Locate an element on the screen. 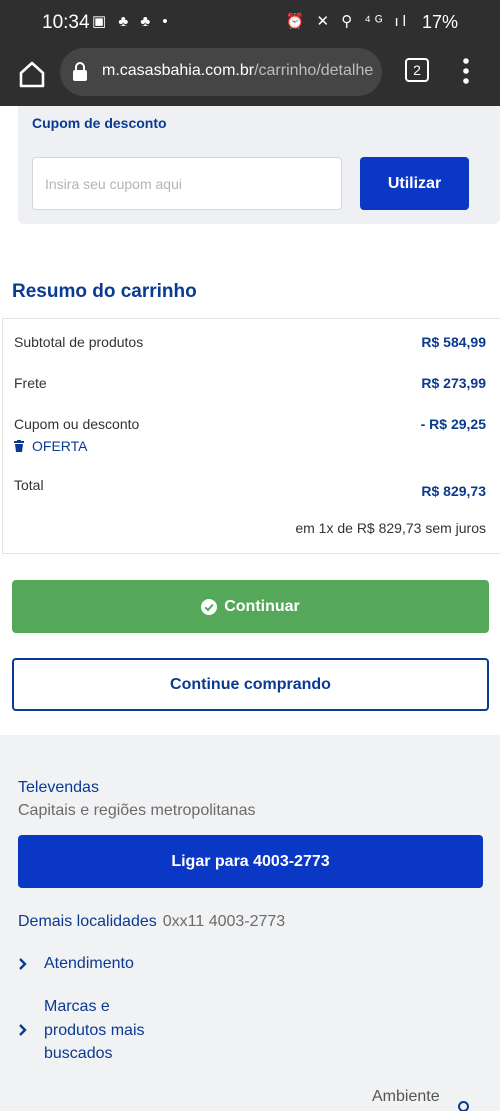 The width and height of the screenshot is (500, 1111). tab-switcher-button: 2 is located at coordinates (417, 70).